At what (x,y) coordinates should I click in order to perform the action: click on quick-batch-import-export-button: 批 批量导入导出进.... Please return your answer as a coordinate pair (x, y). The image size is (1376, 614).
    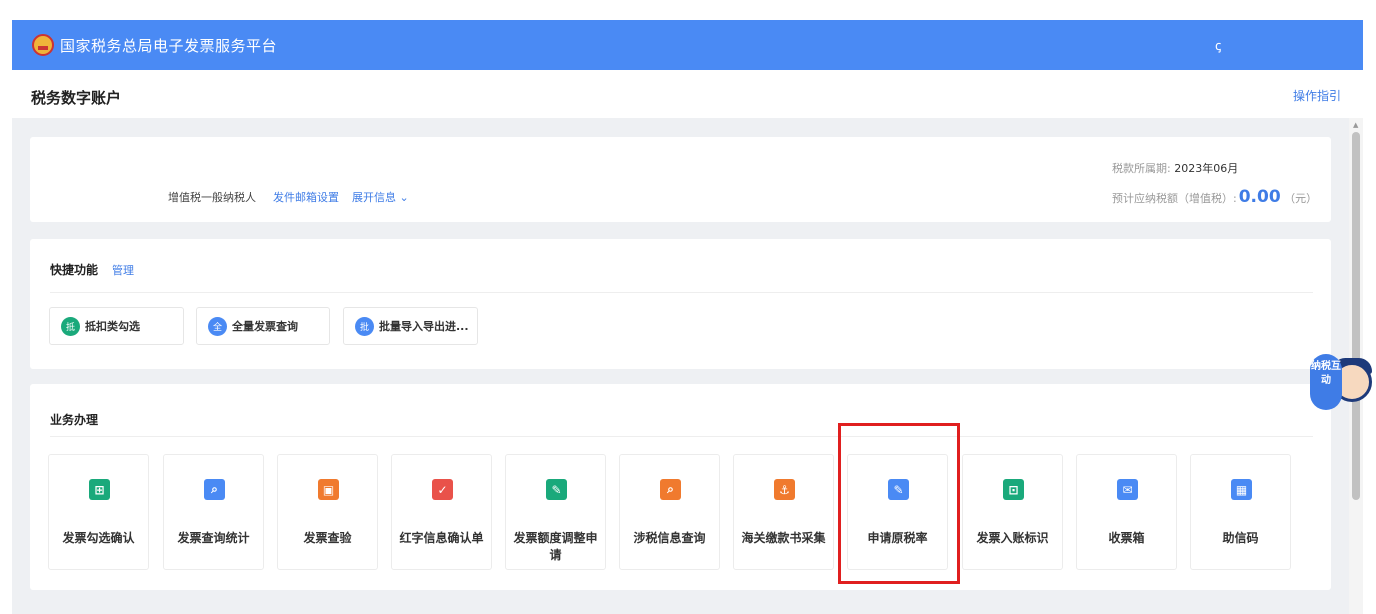
    Looking at the image, I should click on (410, 326).